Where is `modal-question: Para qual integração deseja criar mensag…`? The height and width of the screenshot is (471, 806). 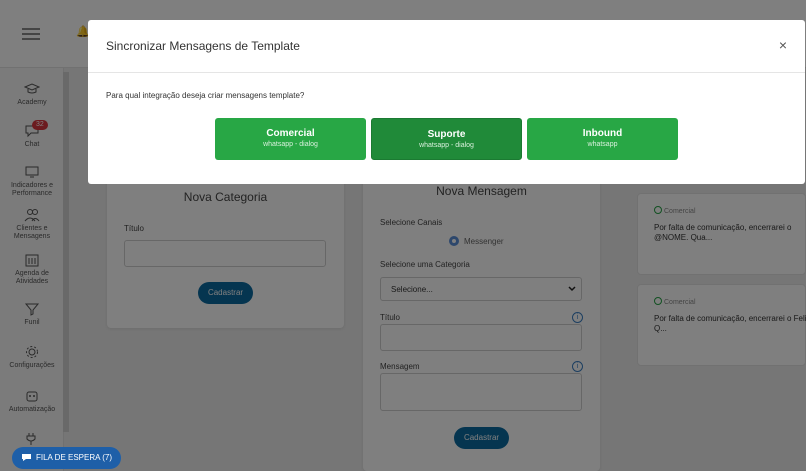
modal-question: Para qual integração deseja criar mensag… is located at coordinates (205, 95).